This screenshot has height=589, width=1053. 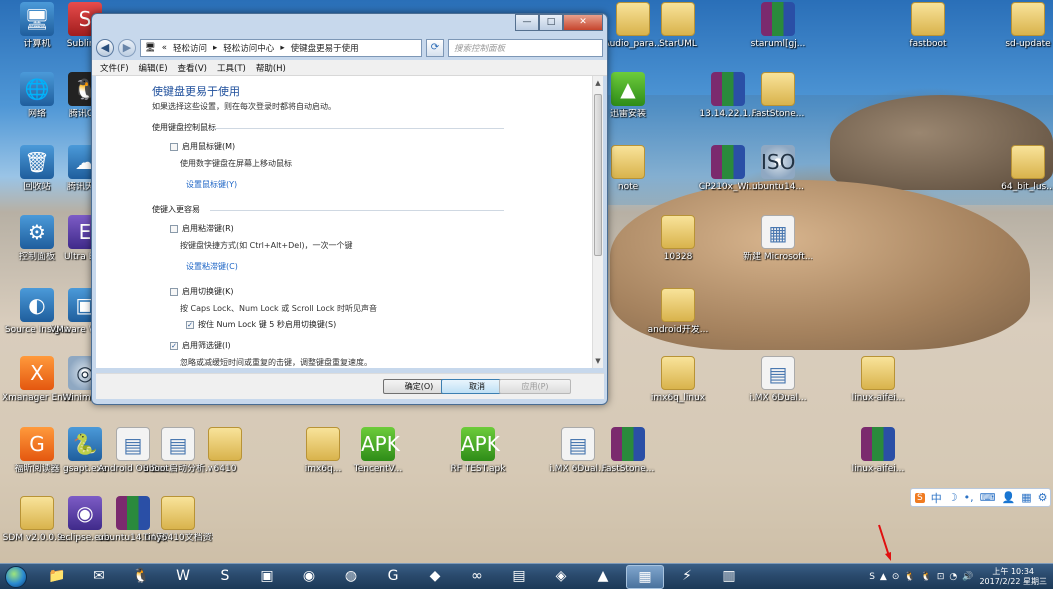 What do you see at coordinates (390, 184) in the screenshot?
I see `mousekeys-settings-link: 设置鼠标键(Y)` at bounding box center [390, 184].